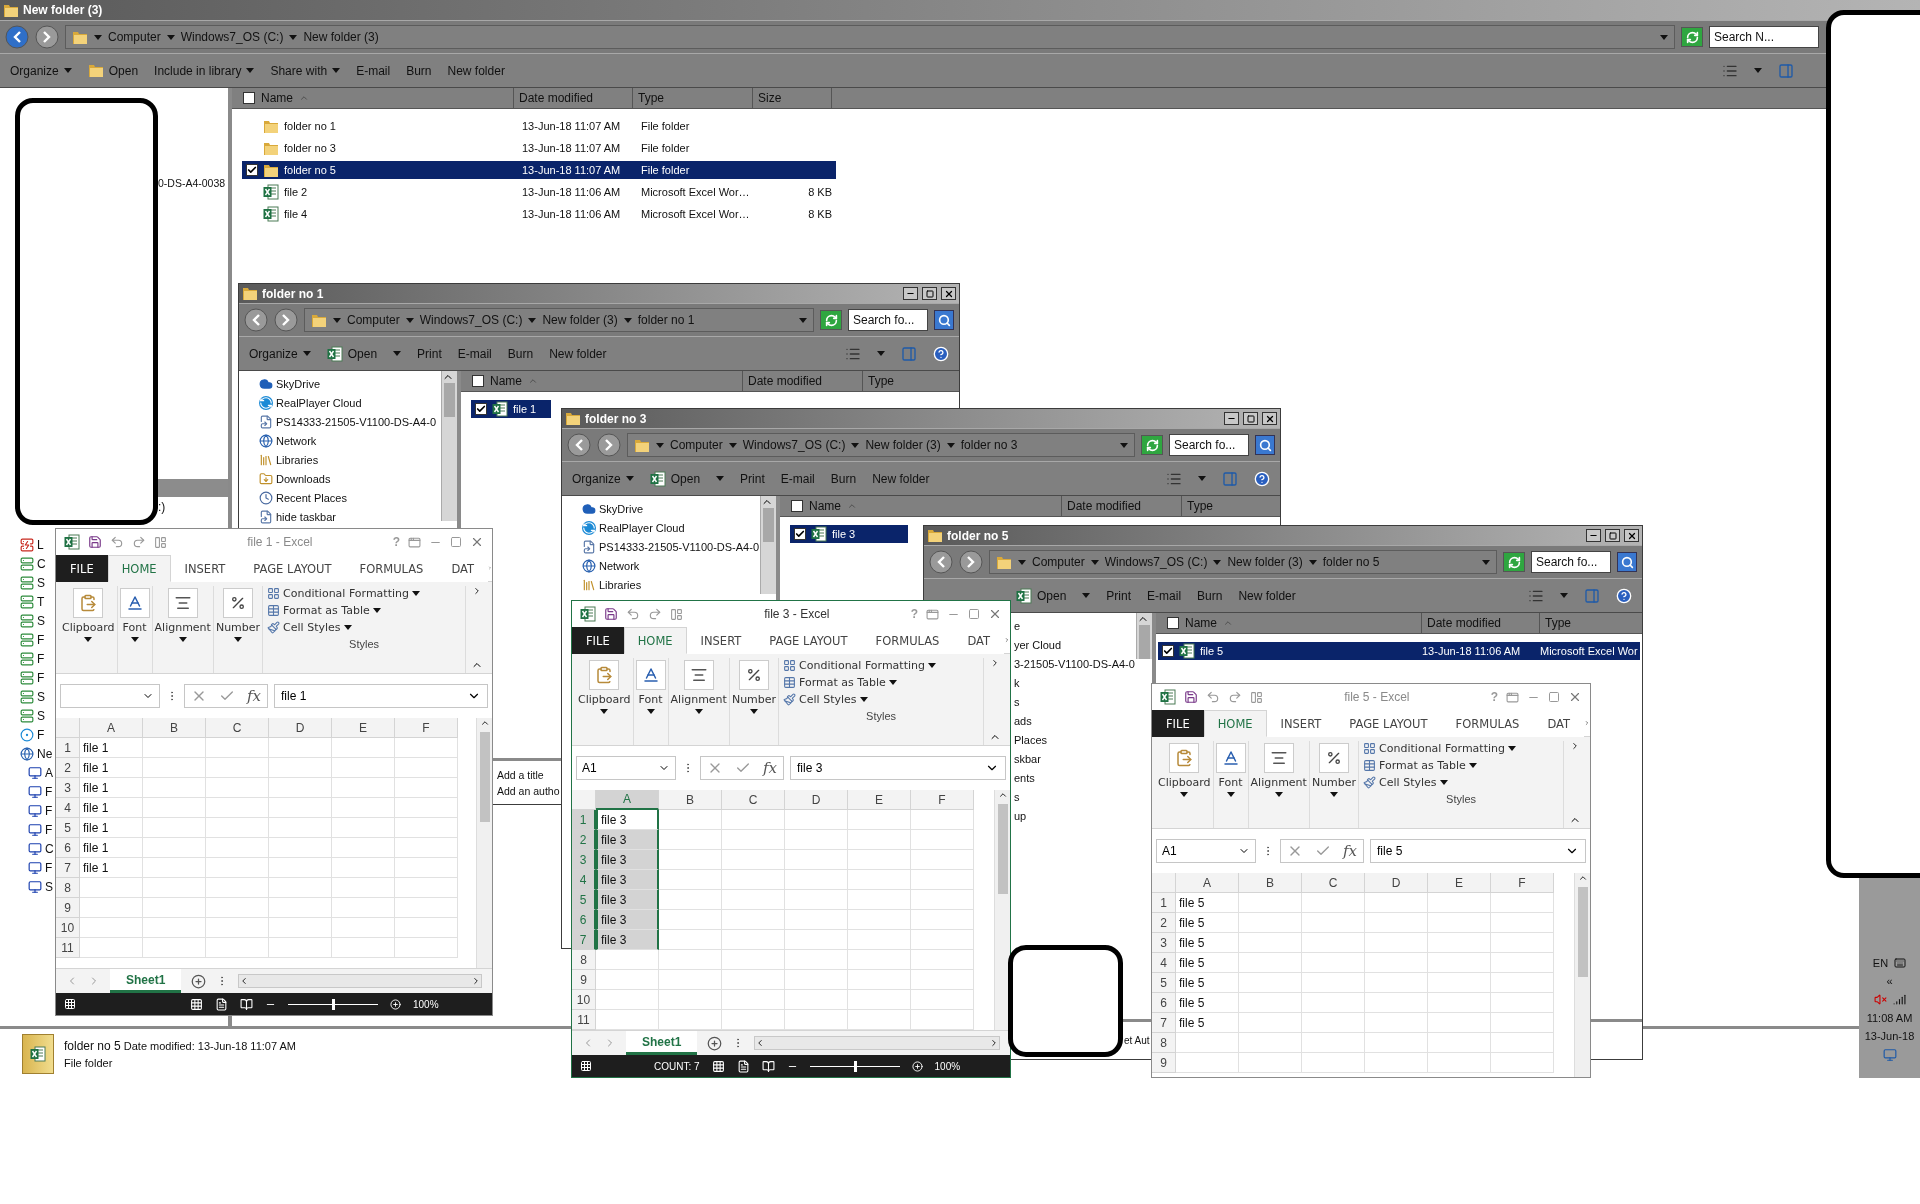 This screenshot has width=1920, height=1204. Describe the element at coordinates (333, 1004) in the screenshot. I see `slider-thumb` at that location.